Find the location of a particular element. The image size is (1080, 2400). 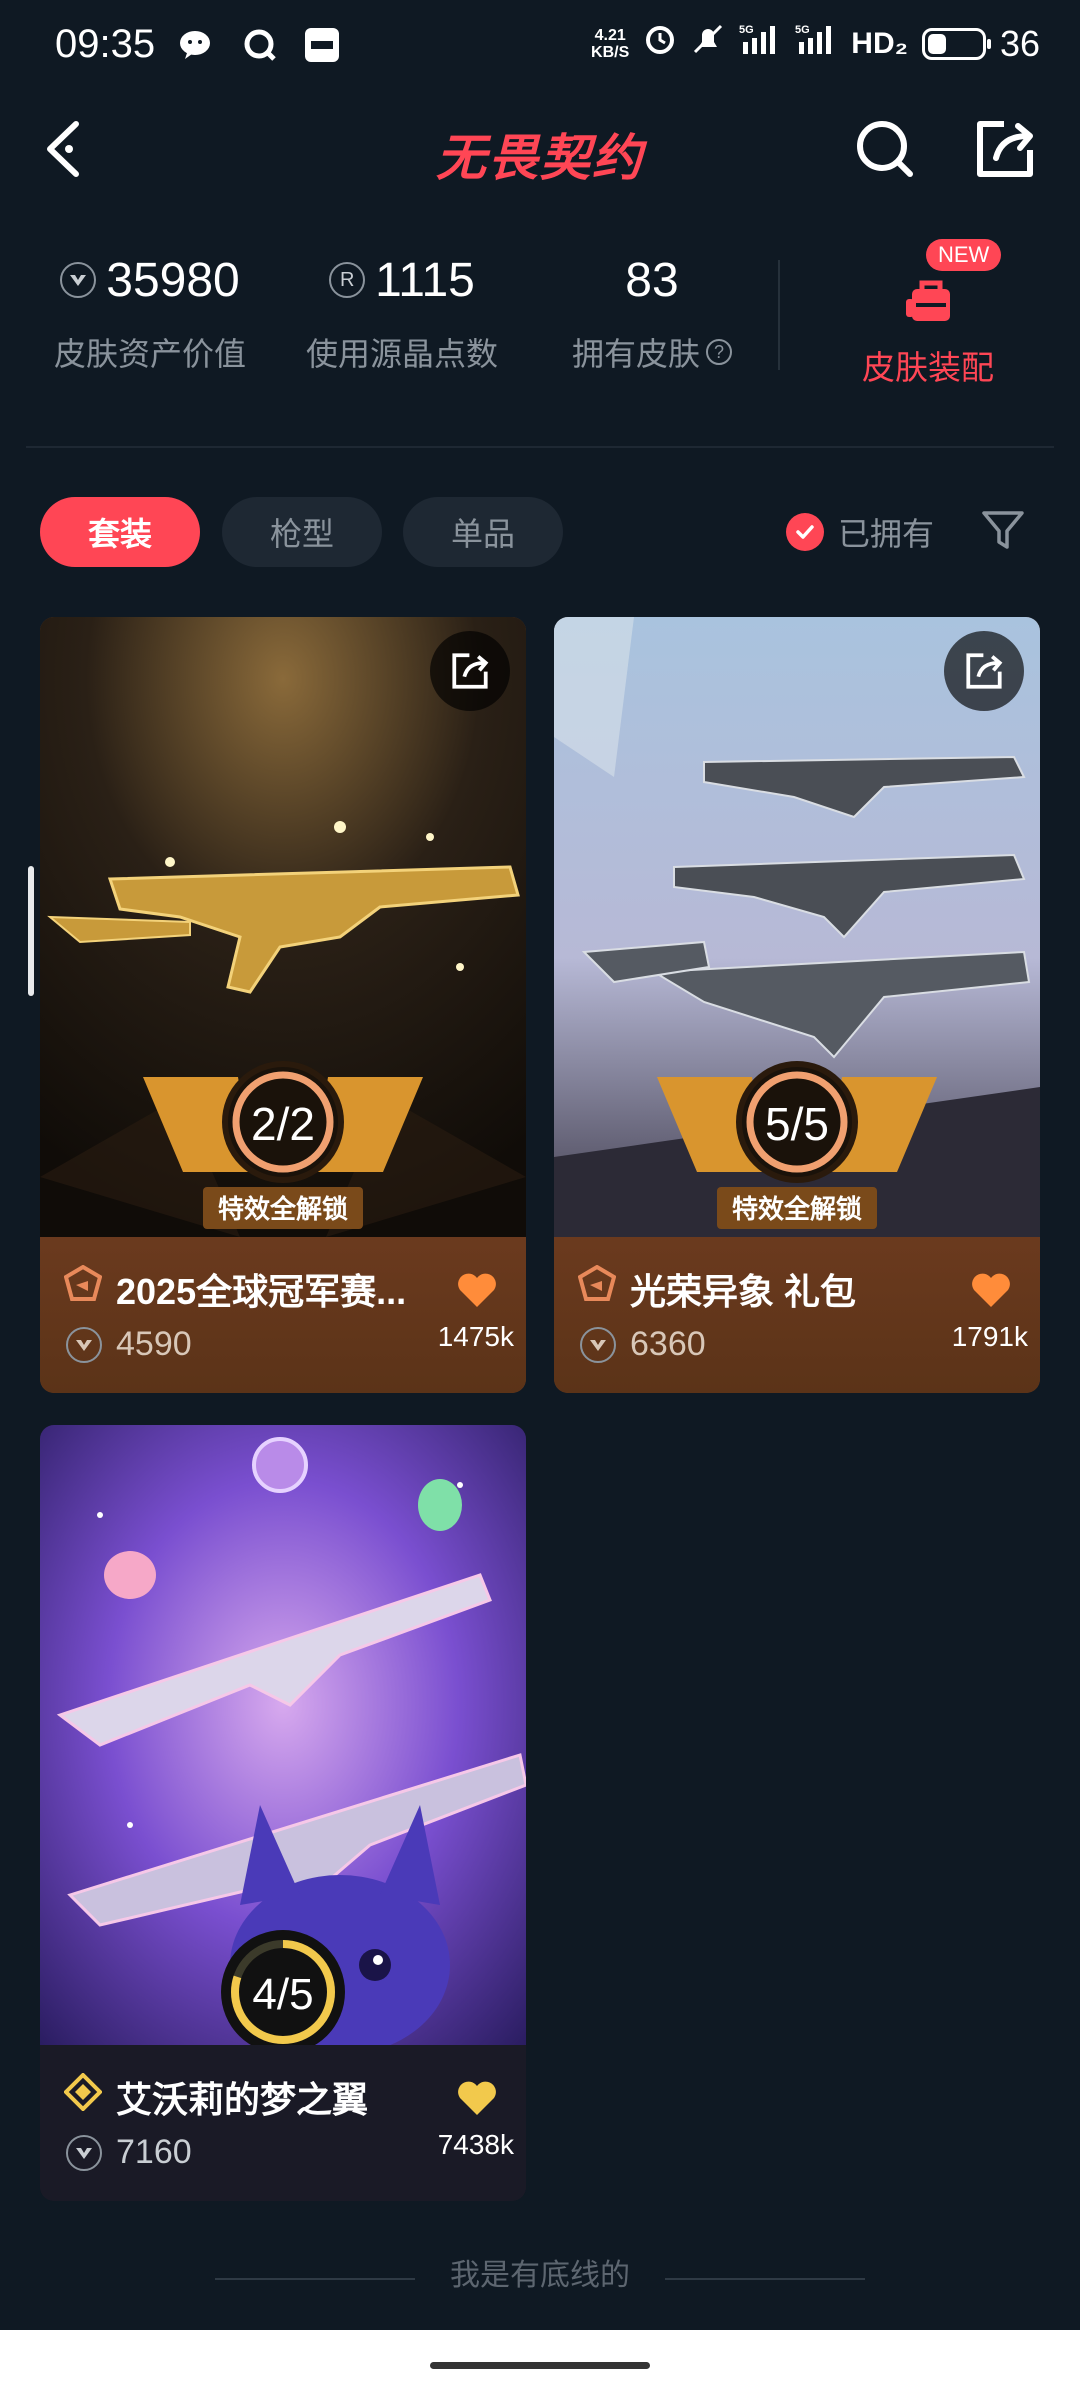

stat-owned-skins: 83 拥有皮肤 ? is located at coordinates (652, 310).